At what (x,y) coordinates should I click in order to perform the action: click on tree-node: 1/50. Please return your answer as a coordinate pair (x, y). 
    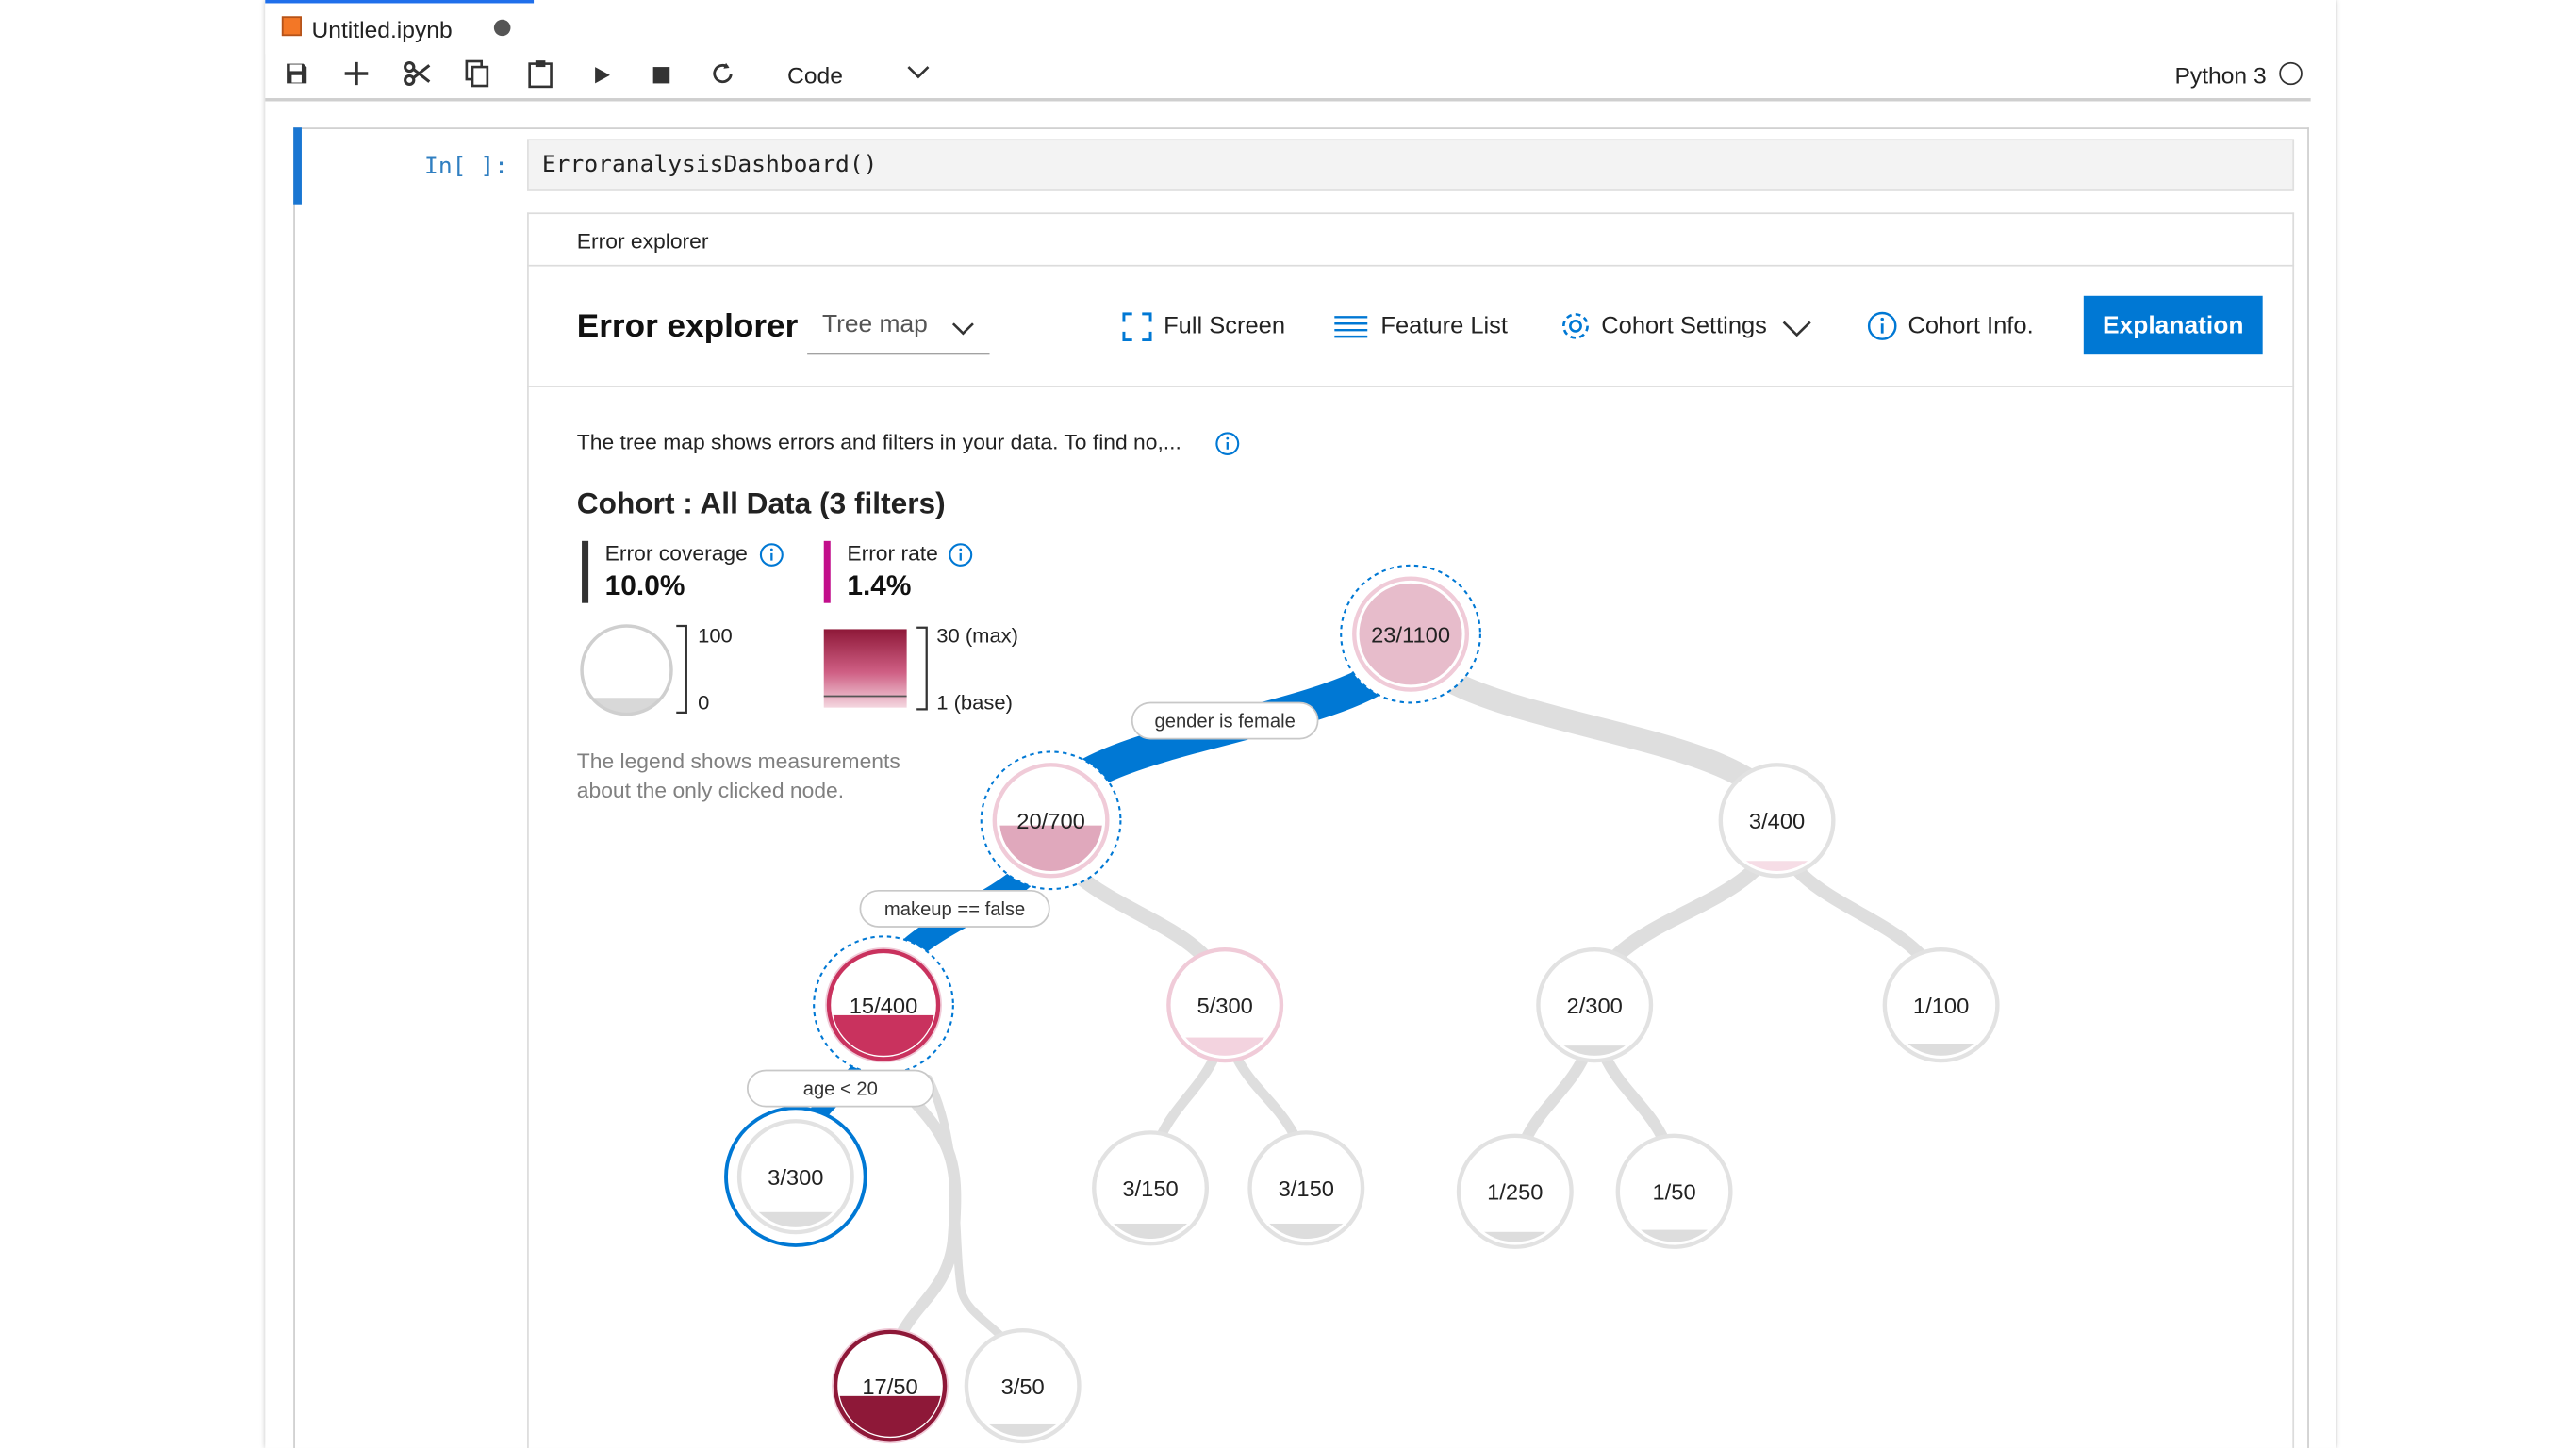
    Looking at the image, I should click on (1674, 1191).